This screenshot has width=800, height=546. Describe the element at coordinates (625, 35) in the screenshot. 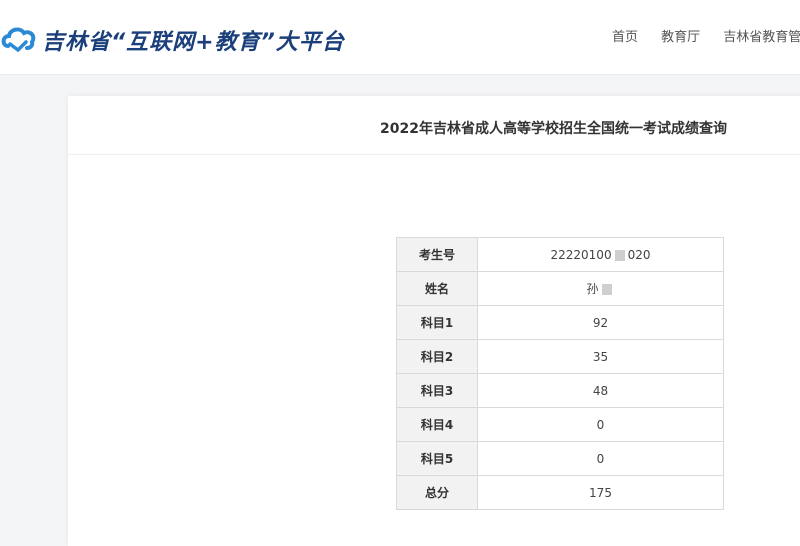

I see `nav-item-home: 首页` at that location.